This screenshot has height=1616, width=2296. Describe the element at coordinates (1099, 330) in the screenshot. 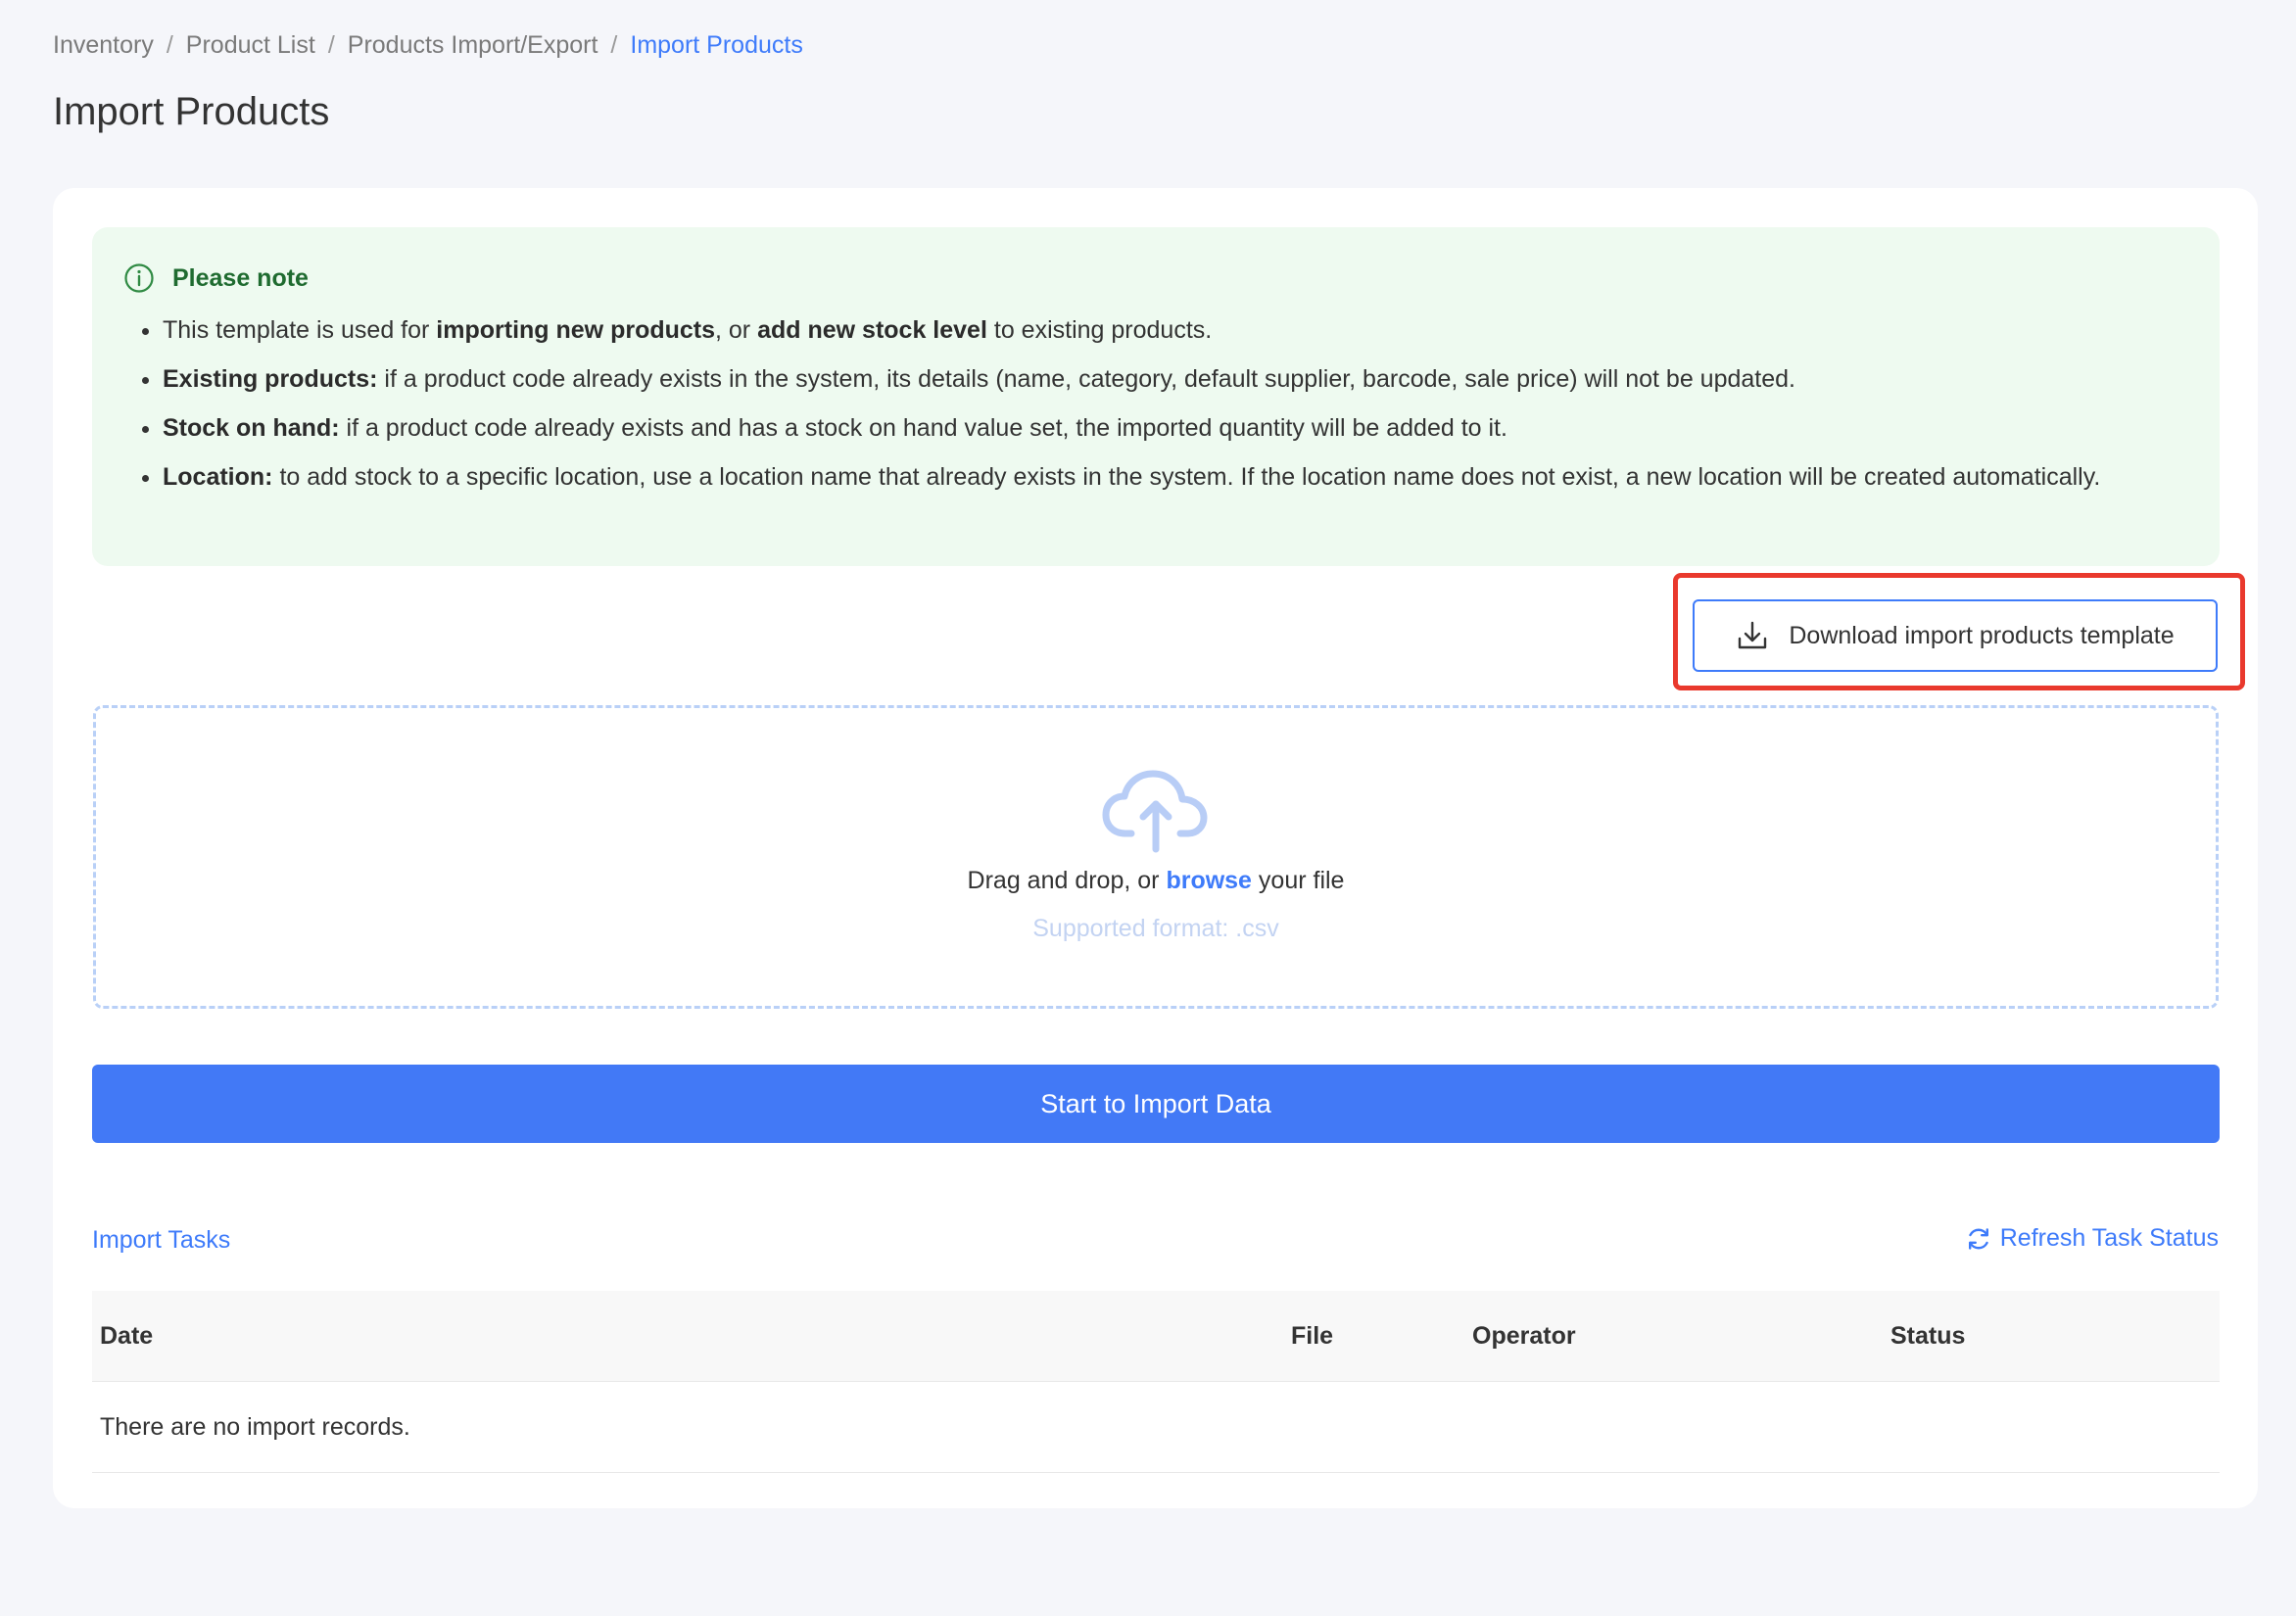

I see `note-item-text: to existing products.` at that location.